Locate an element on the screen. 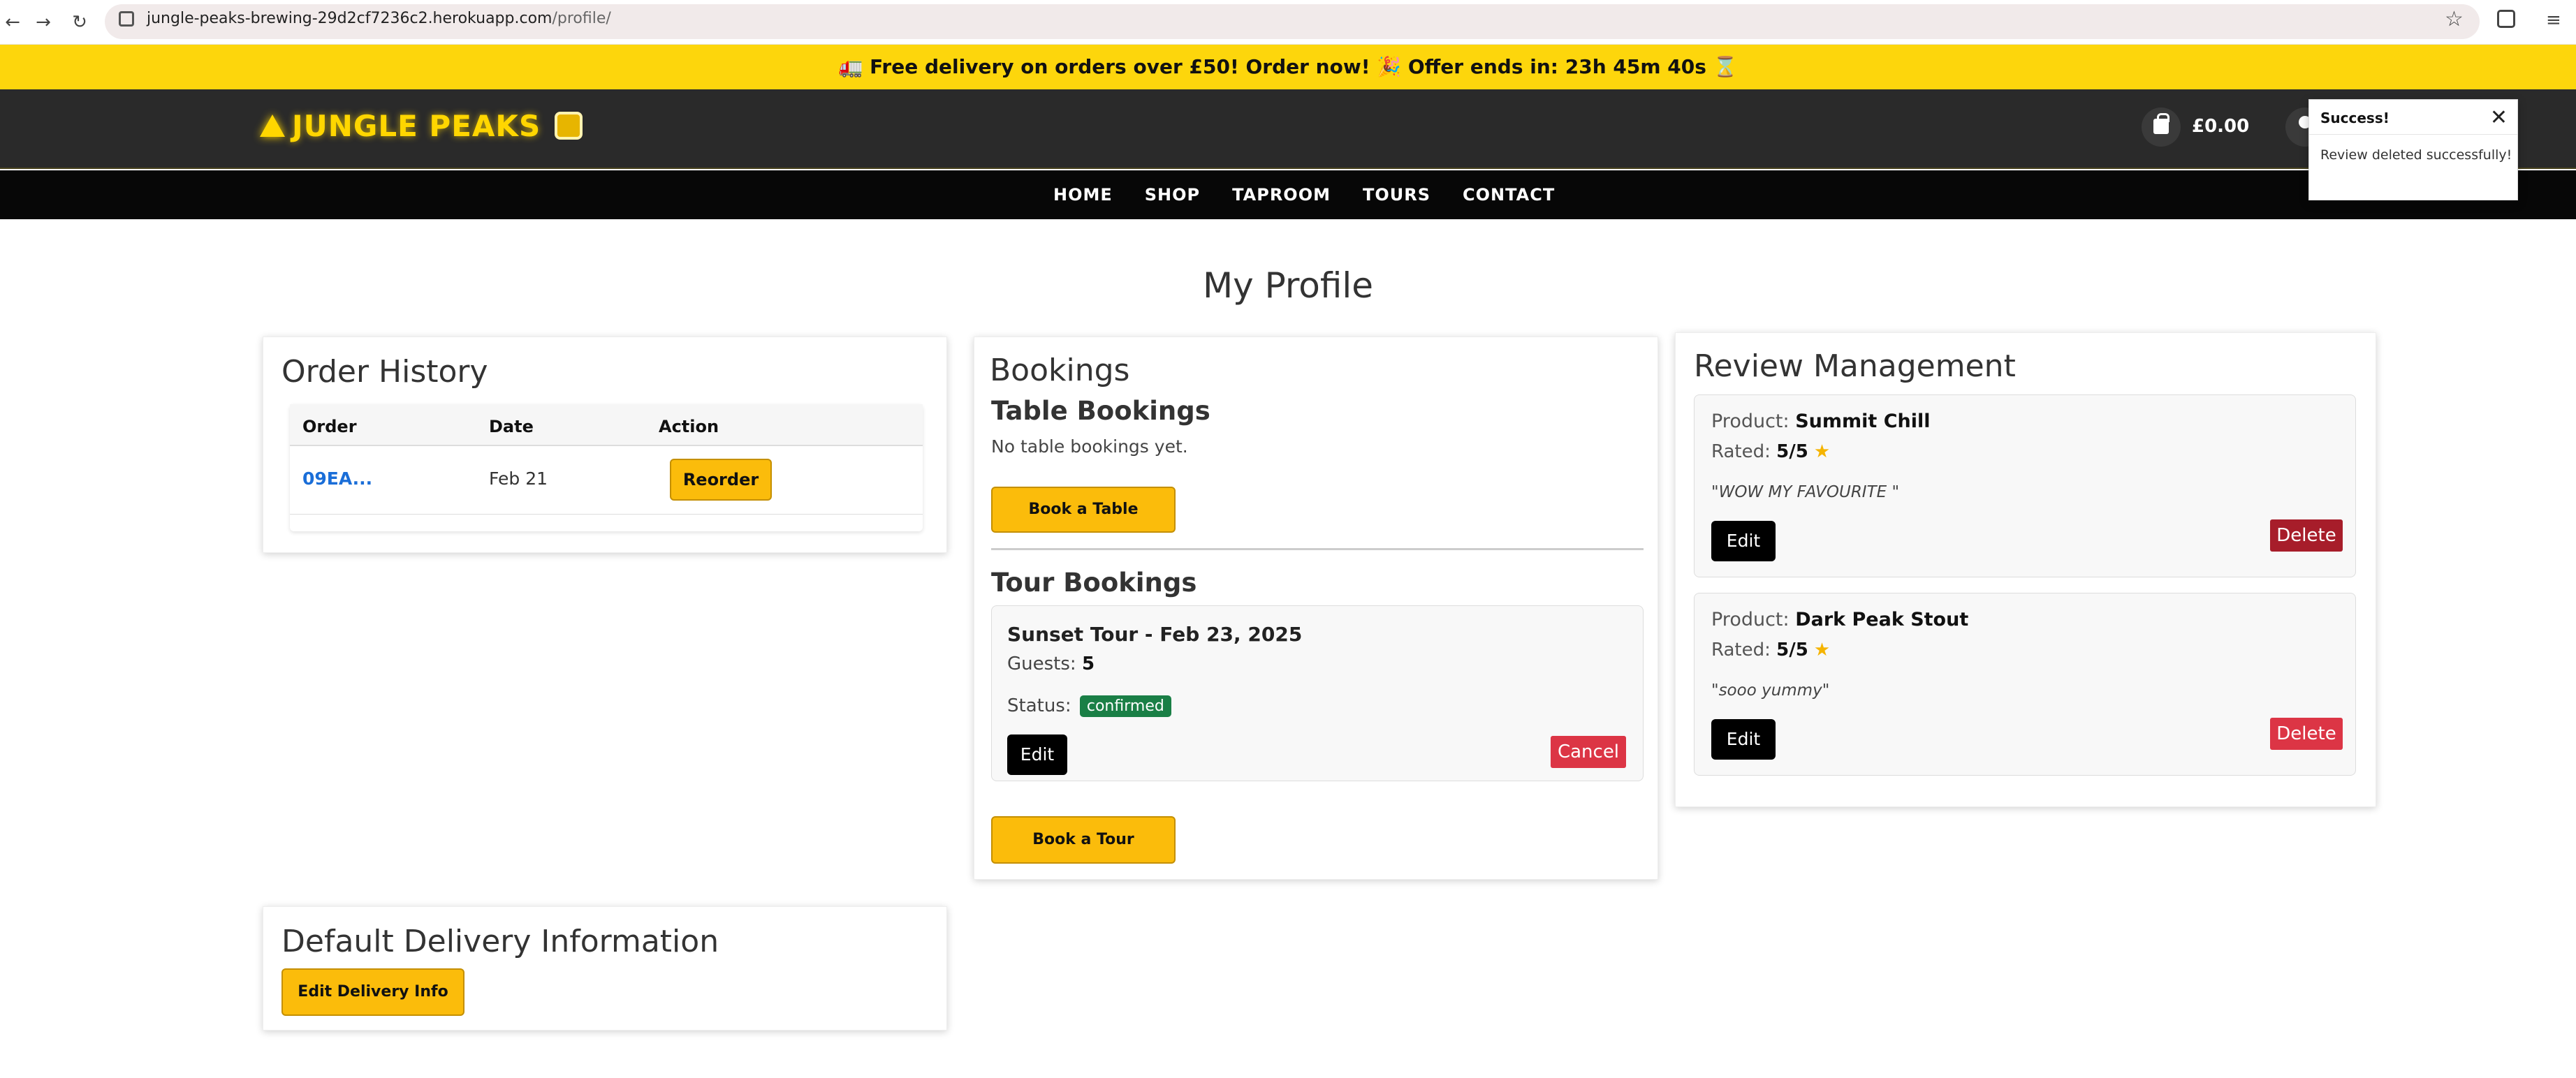 The image size is (2576, 1078). nav-home: HOME is located at coordinates (1083, 195).